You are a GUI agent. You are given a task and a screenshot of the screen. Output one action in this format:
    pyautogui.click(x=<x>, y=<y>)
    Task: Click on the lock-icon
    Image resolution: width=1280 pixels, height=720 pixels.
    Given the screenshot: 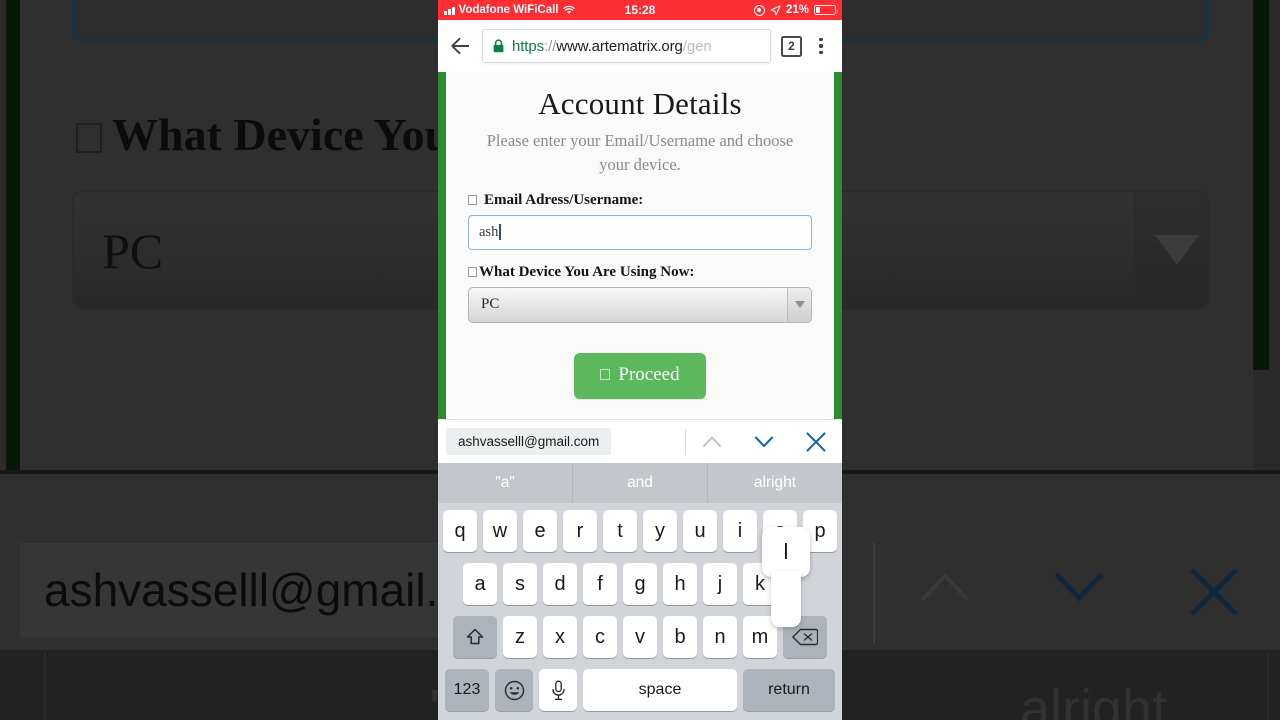 What is the action you would take?
    pyautogui.click(x=498, y=46)
    